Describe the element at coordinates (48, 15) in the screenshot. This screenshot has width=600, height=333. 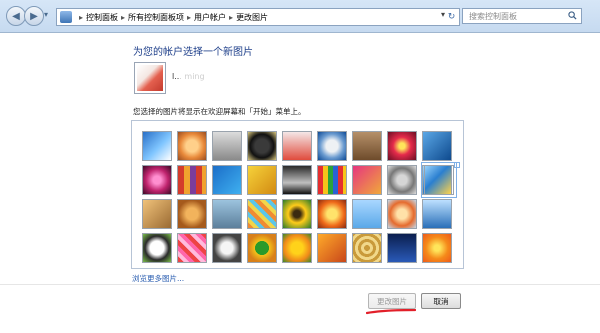
I see `recent-pages-icon: ▾` at that location.